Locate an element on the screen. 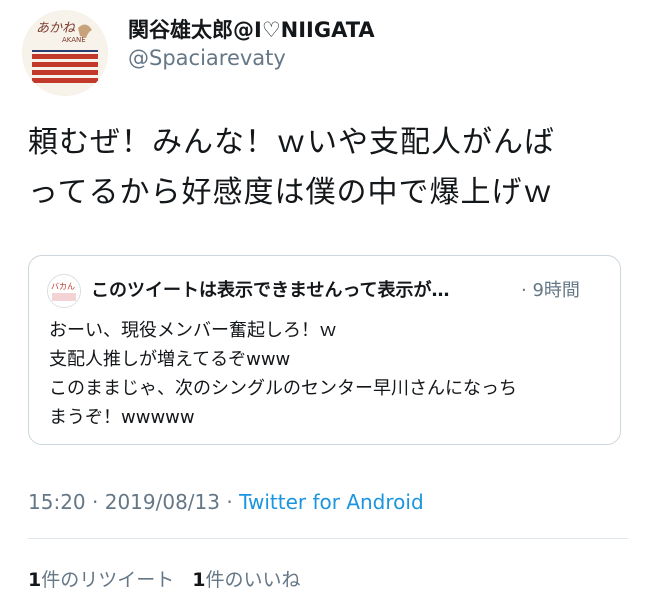 This screenshot has width=650, height=608. quoted-avatar-icon: バカん is located at coordinates (64, 291).